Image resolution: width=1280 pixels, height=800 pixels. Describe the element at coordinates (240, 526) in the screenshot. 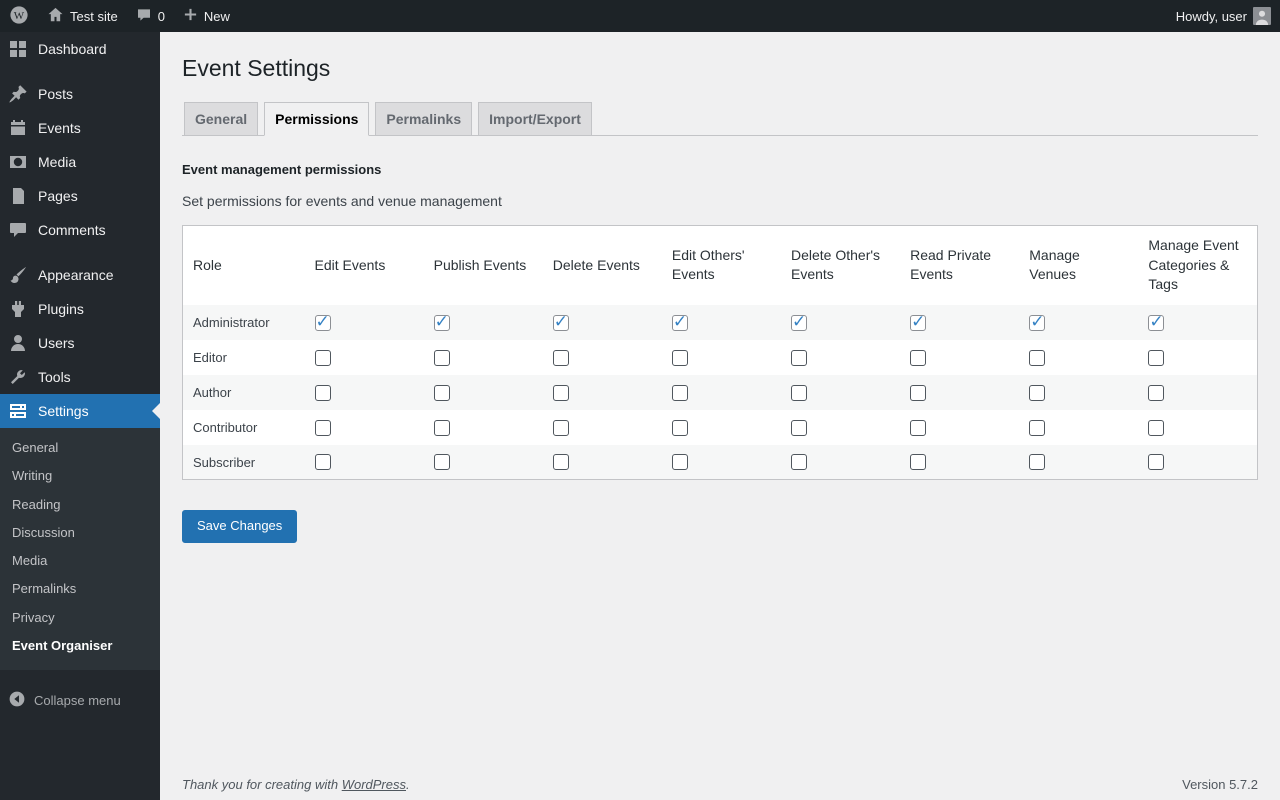

I see `save-changes-button: Save Changes` at that location.